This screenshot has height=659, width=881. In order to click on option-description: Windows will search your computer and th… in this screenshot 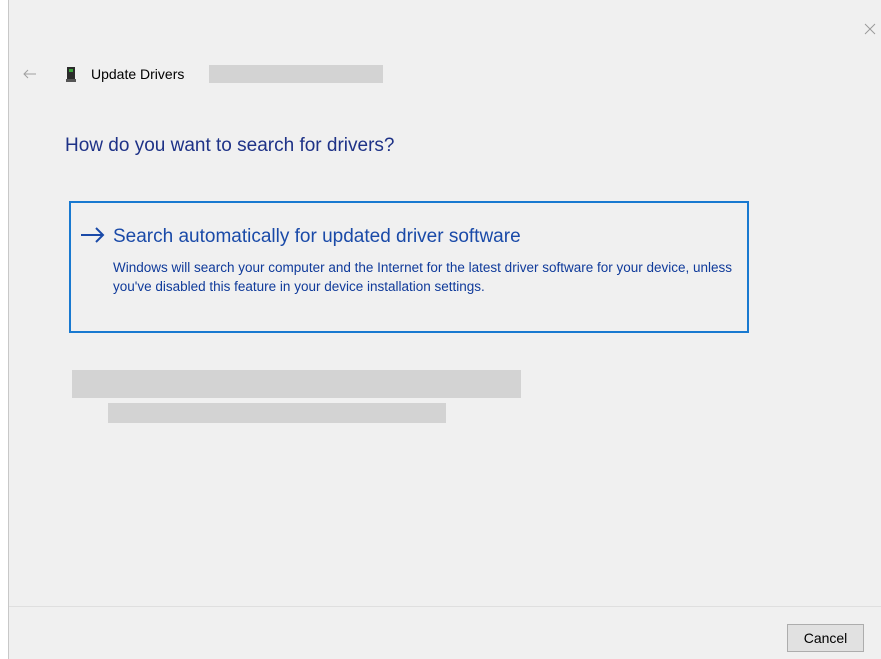, I will do `click(423, 277)`.